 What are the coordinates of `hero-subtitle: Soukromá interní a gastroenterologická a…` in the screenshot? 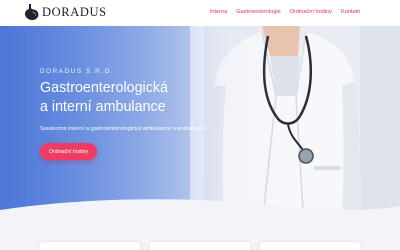 It's located at (123, 129).